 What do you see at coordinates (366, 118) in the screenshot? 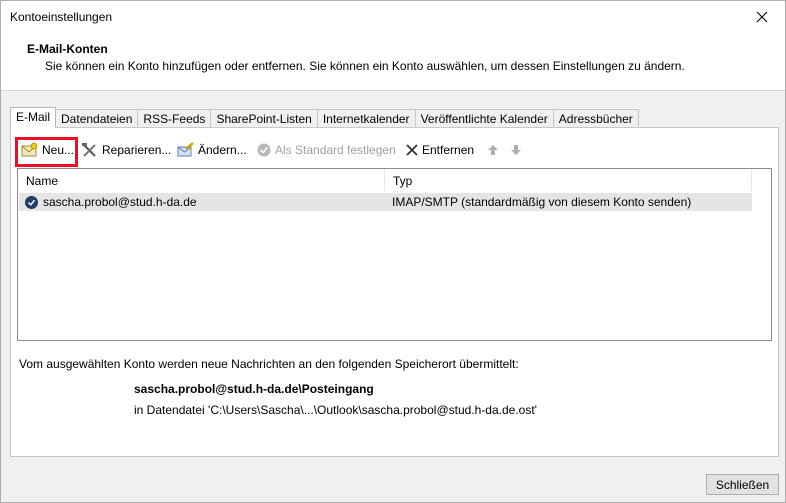
I see `tab-internet-calendars: Internetkalender` at bounding box center [366, 118].